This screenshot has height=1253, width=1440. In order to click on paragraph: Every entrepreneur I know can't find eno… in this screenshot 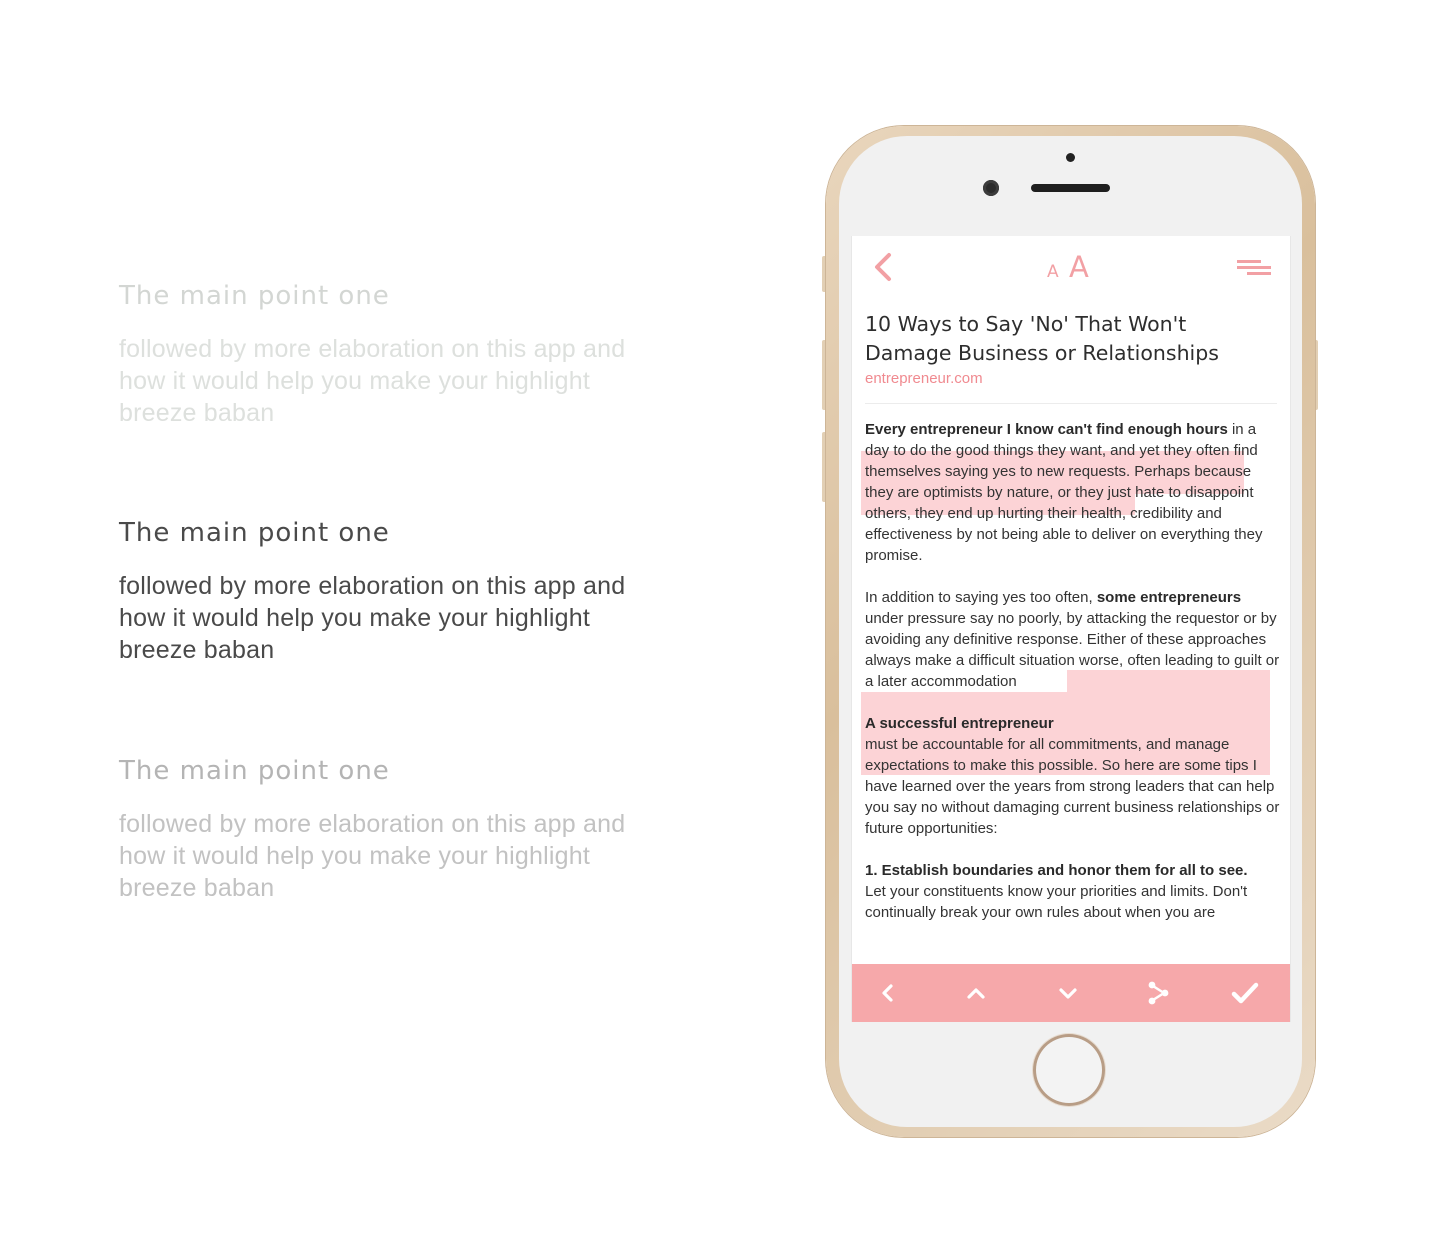, I will do `click(1072, 492)`.